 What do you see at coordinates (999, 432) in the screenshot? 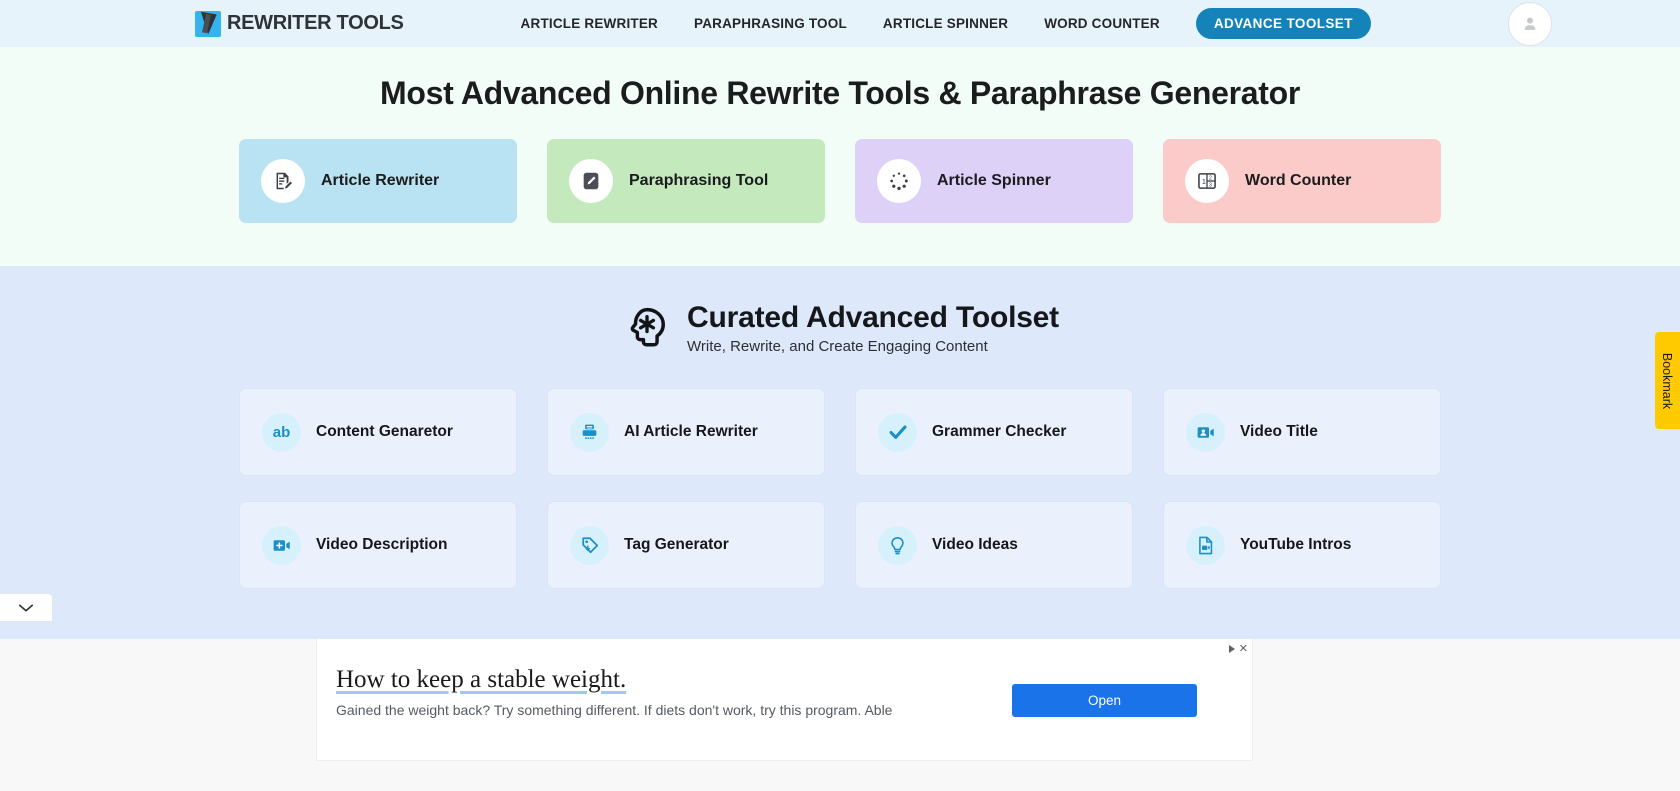
I see `toolset-card-label: Grammer Checker` at bounding box center [999, 432].